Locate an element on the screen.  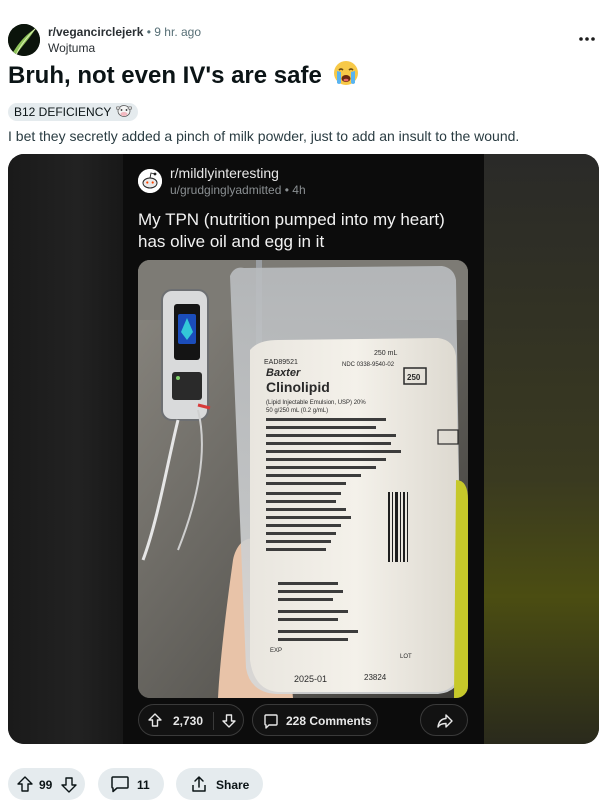
bag-size-box-text: 250 is located at coordinates (414, 377).